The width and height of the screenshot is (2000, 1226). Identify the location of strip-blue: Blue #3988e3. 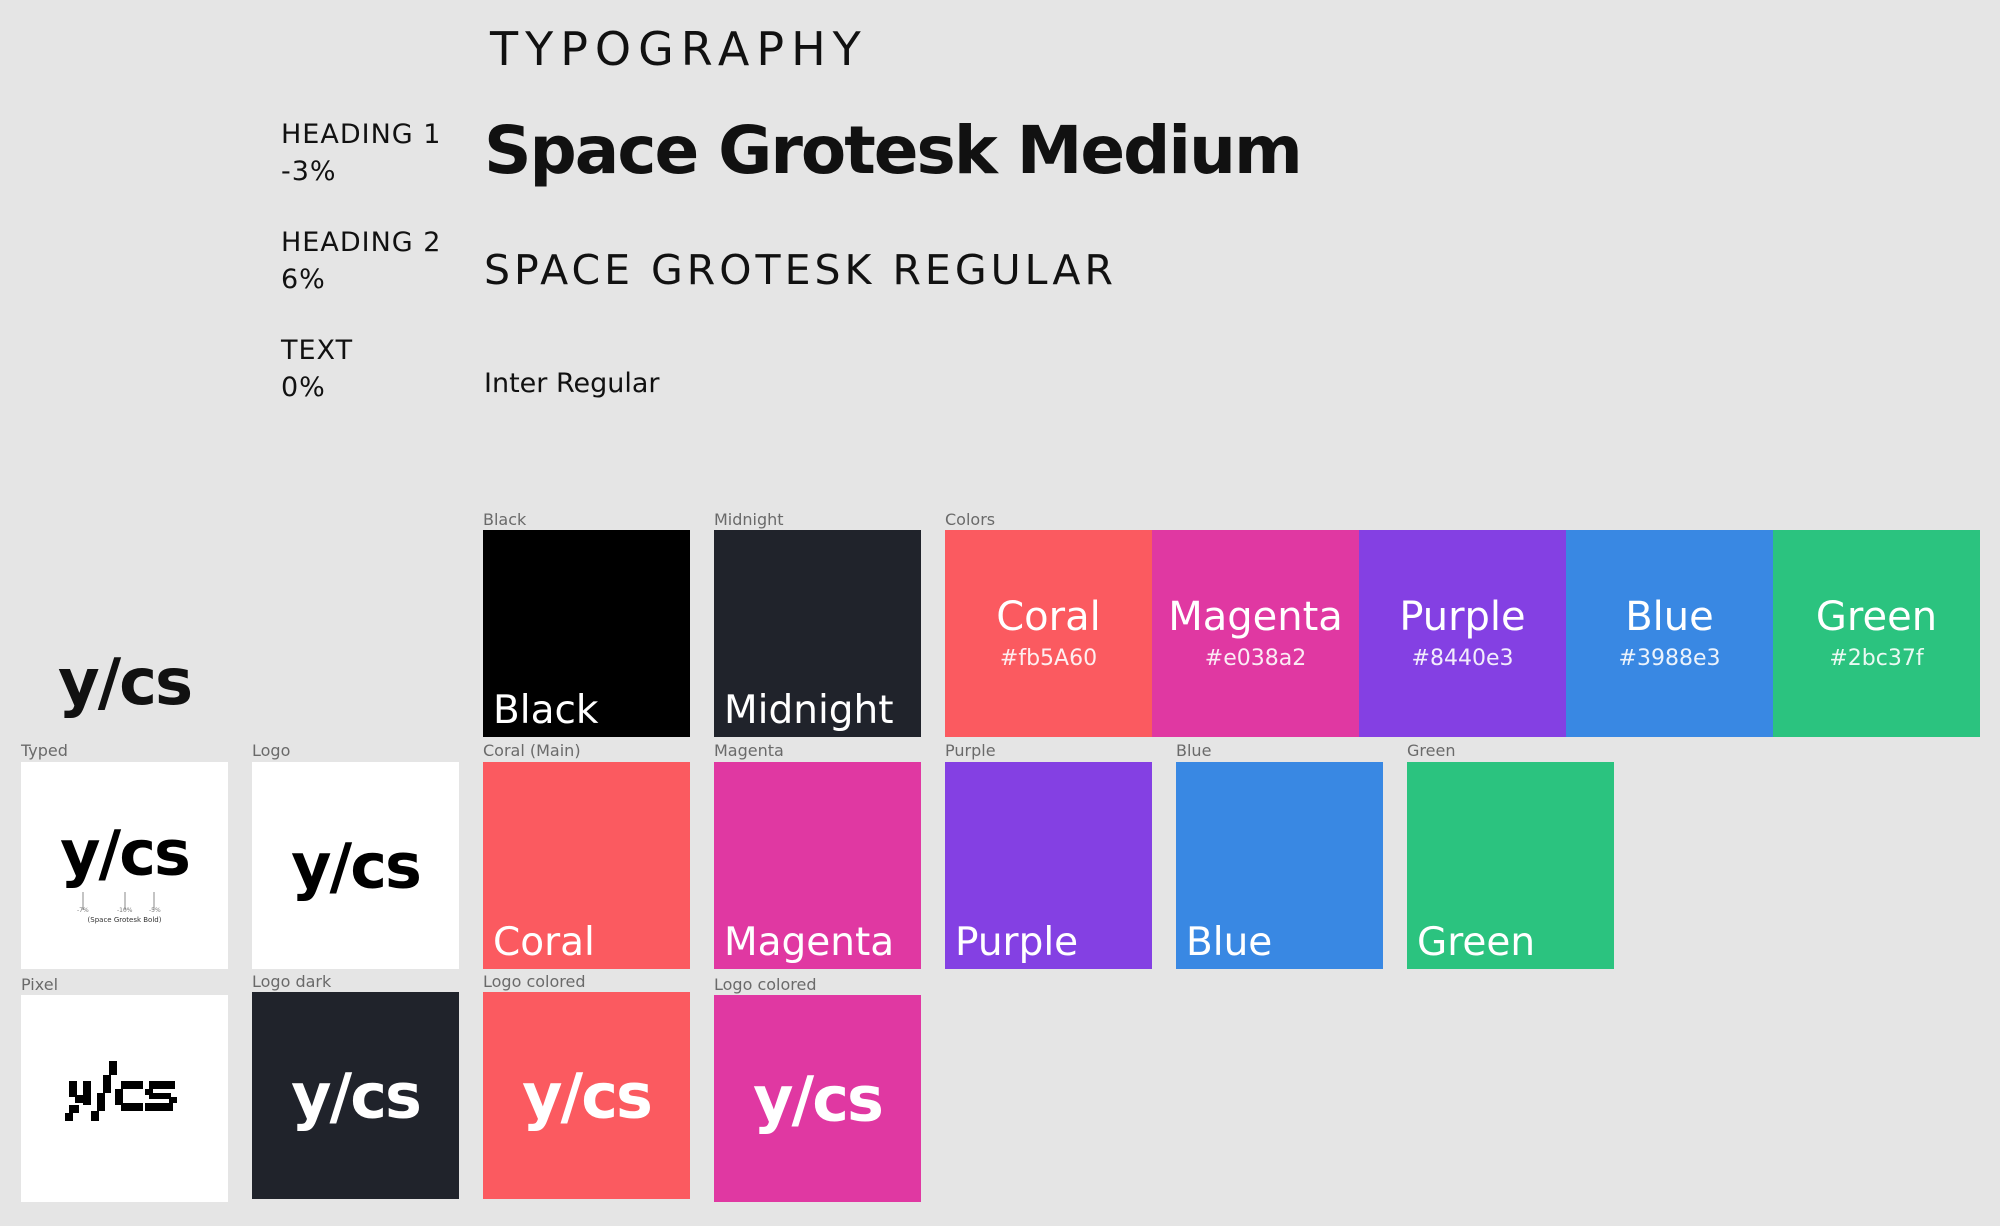
(1669, 633).